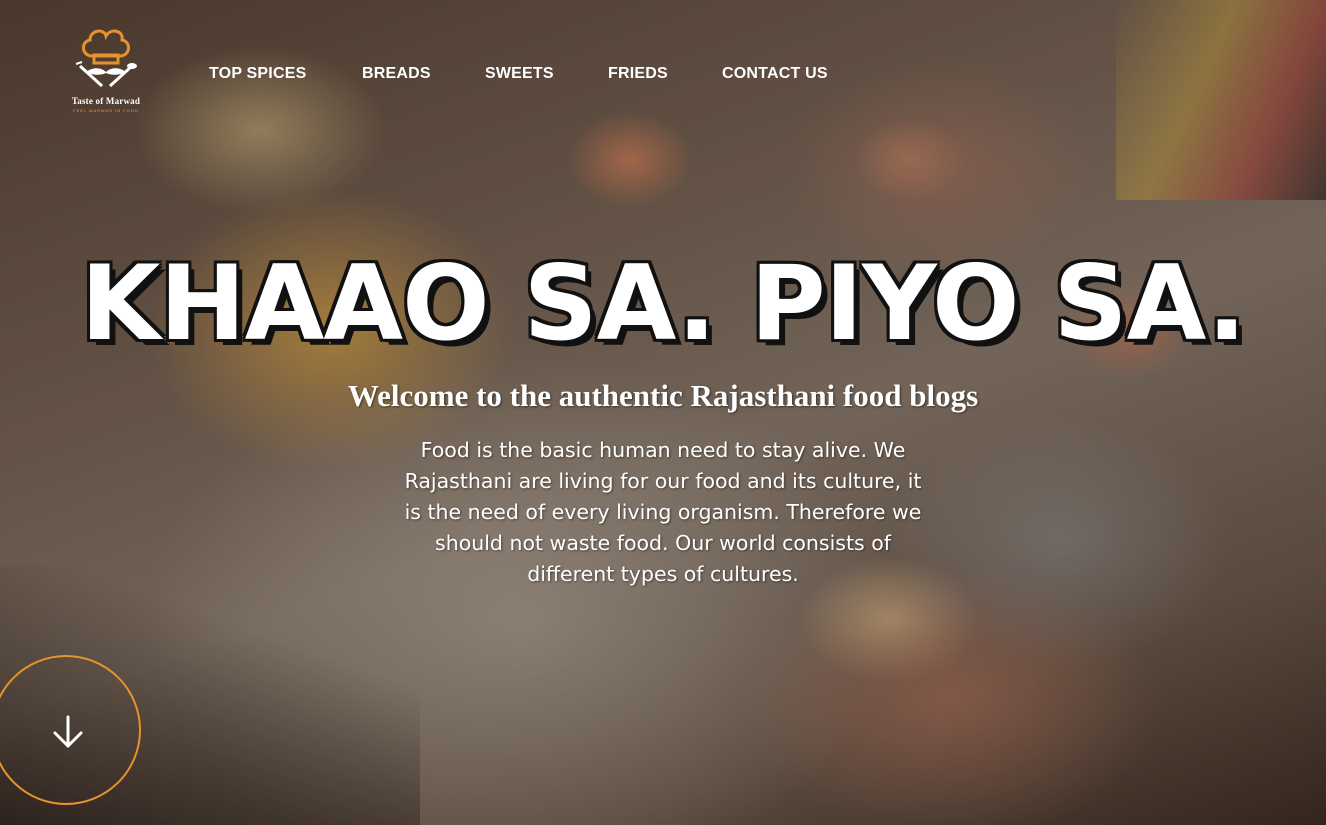 This screenshot has height=825, width=1326. What do you see at coordinates (68, 731) in the screenshot?
I see `arrow-down-icon` at bounding box center [68, 731].